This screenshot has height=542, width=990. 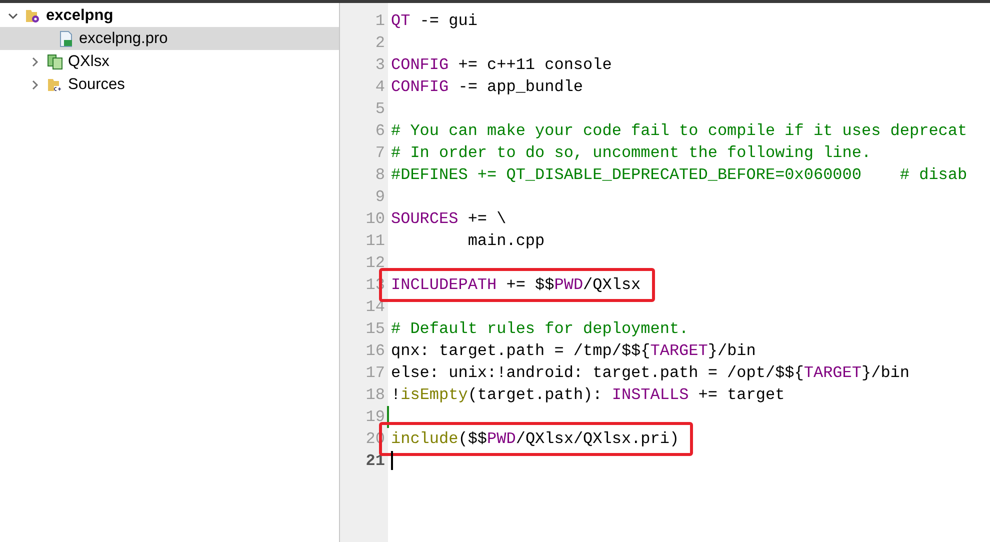 What do you see at coordinates (516, 285) in the screenshot?
I see `code-line: INCLUDEPATH += $$PWD/QXlsx` at bounding box center [516, 285].